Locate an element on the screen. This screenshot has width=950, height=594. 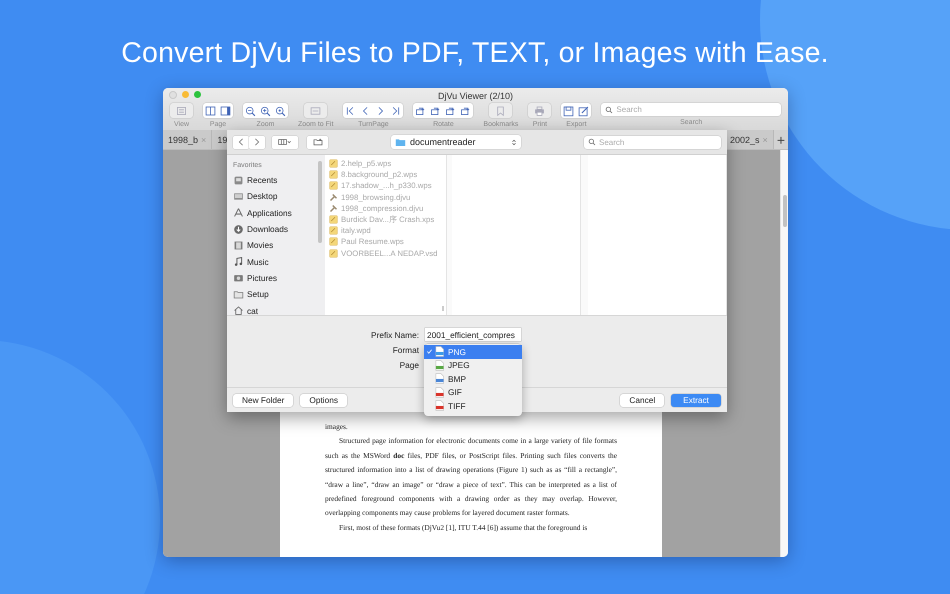
single-page-icon is located at coordinates (225, 110).